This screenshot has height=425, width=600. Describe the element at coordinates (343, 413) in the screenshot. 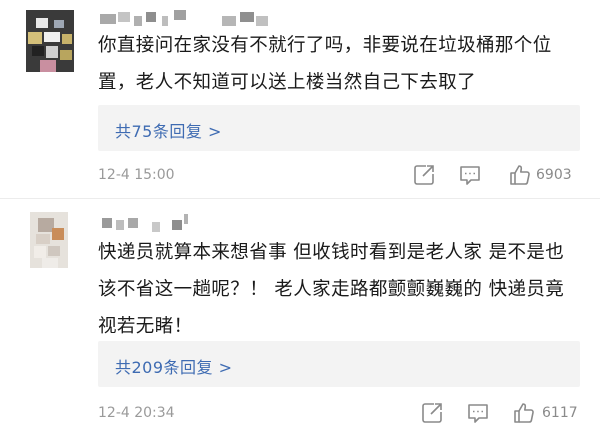

I see `comment-meta: 12-4 20:34 6117` at that location.